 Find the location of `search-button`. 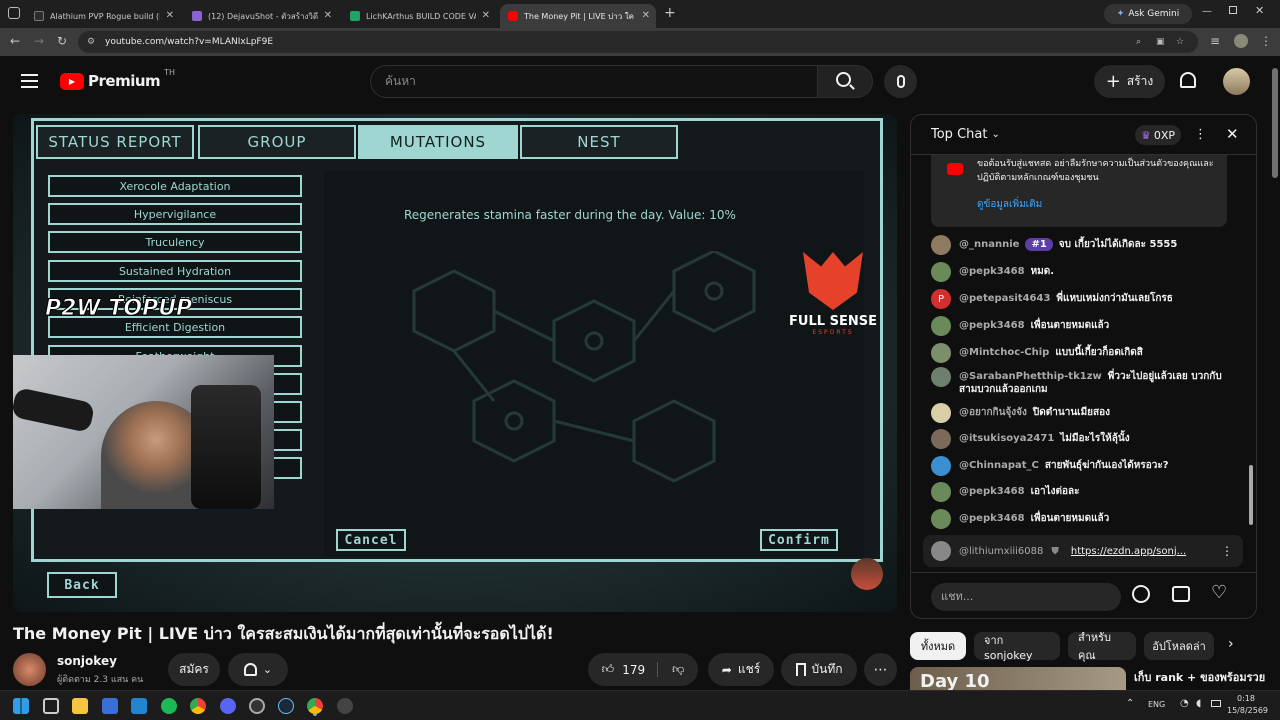

search-button is located at coordinates (845, 81).